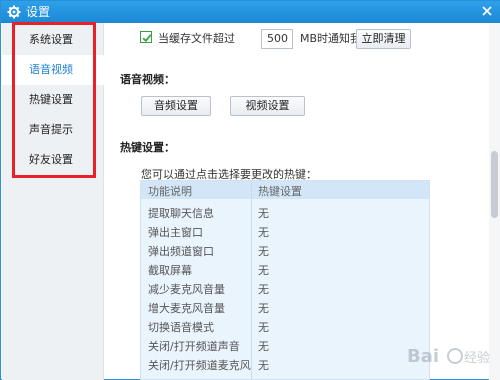 The image size is (500, 380). Describe the element at coordinates (181, 327) in the screenshot. I see `row-function: 切换语音模式` at that location.